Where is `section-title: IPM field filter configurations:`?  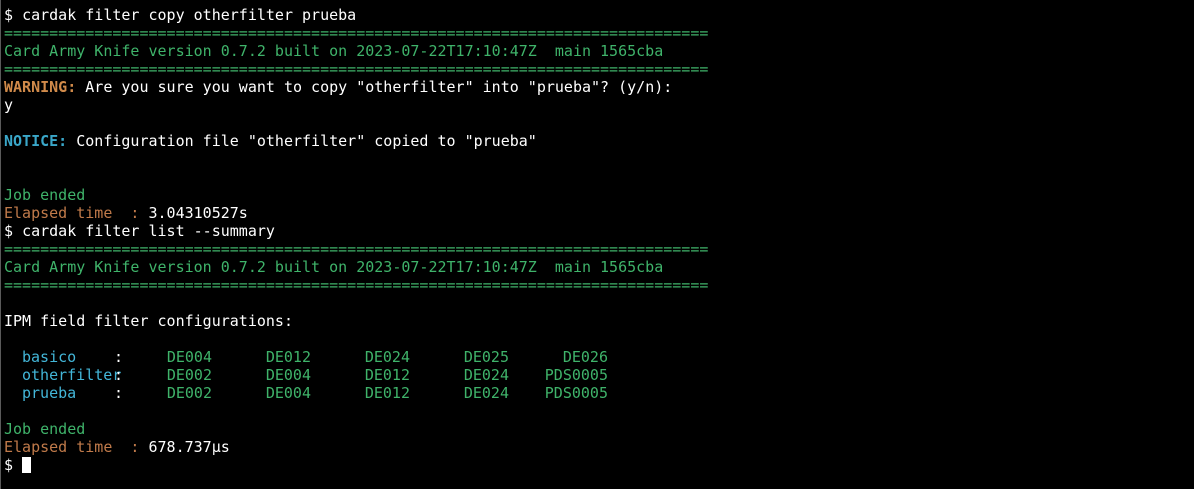 section-title: IPM field filter configurations: is located at coordinates (148, 321).